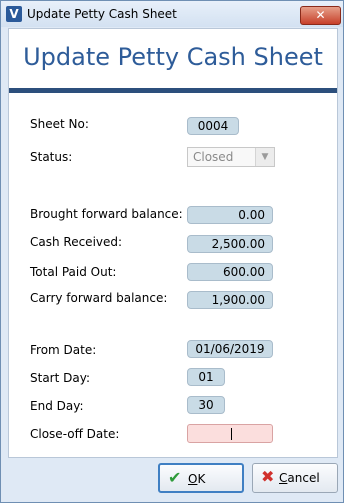 This screenshot has width=344, height=503. Describe the element at coordinates (206, 377) in the screenshot. I see `start-day-field: 01` at that location.